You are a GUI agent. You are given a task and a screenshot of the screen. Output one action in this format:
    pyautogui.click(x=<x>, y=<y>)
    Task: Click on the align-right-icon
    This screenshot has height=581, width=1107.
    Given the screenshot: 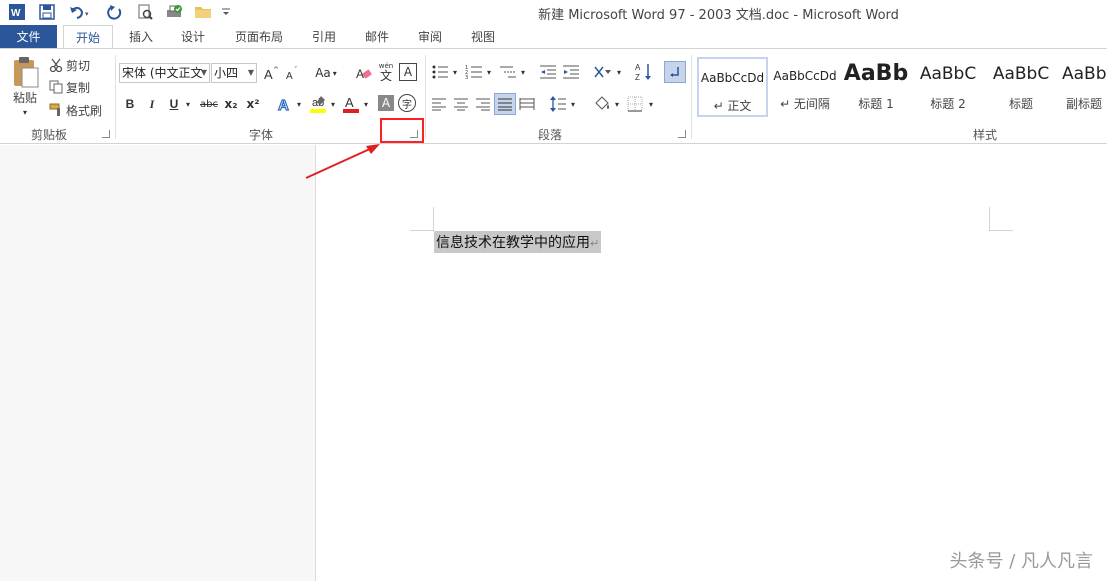 What is the action you would take?
    pyautogui.click(x=483, y=104)
    